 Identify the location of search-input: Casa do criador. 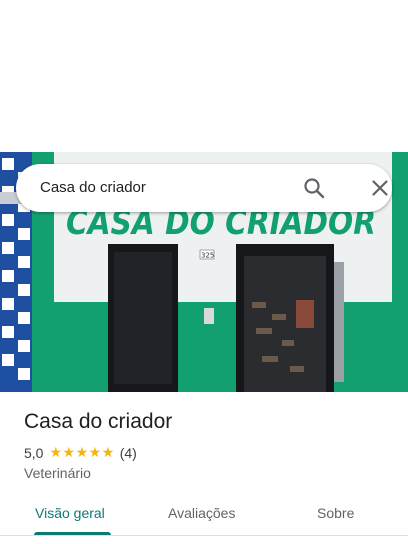
(93, 188).